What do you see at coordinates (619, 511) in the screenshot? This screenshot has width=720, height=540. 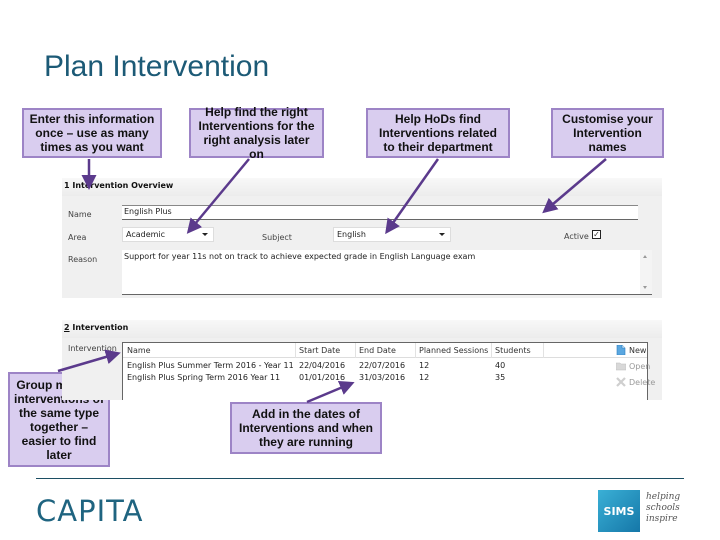 I see `sims-logo: SIMS` at bounding box center [619, 511].